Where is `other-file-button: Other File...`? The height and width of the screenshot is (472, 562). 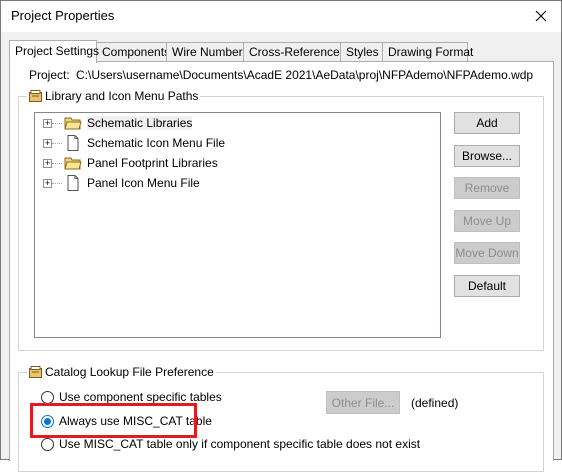
other-file-button: Other File... is located at coordinates (363, 402).